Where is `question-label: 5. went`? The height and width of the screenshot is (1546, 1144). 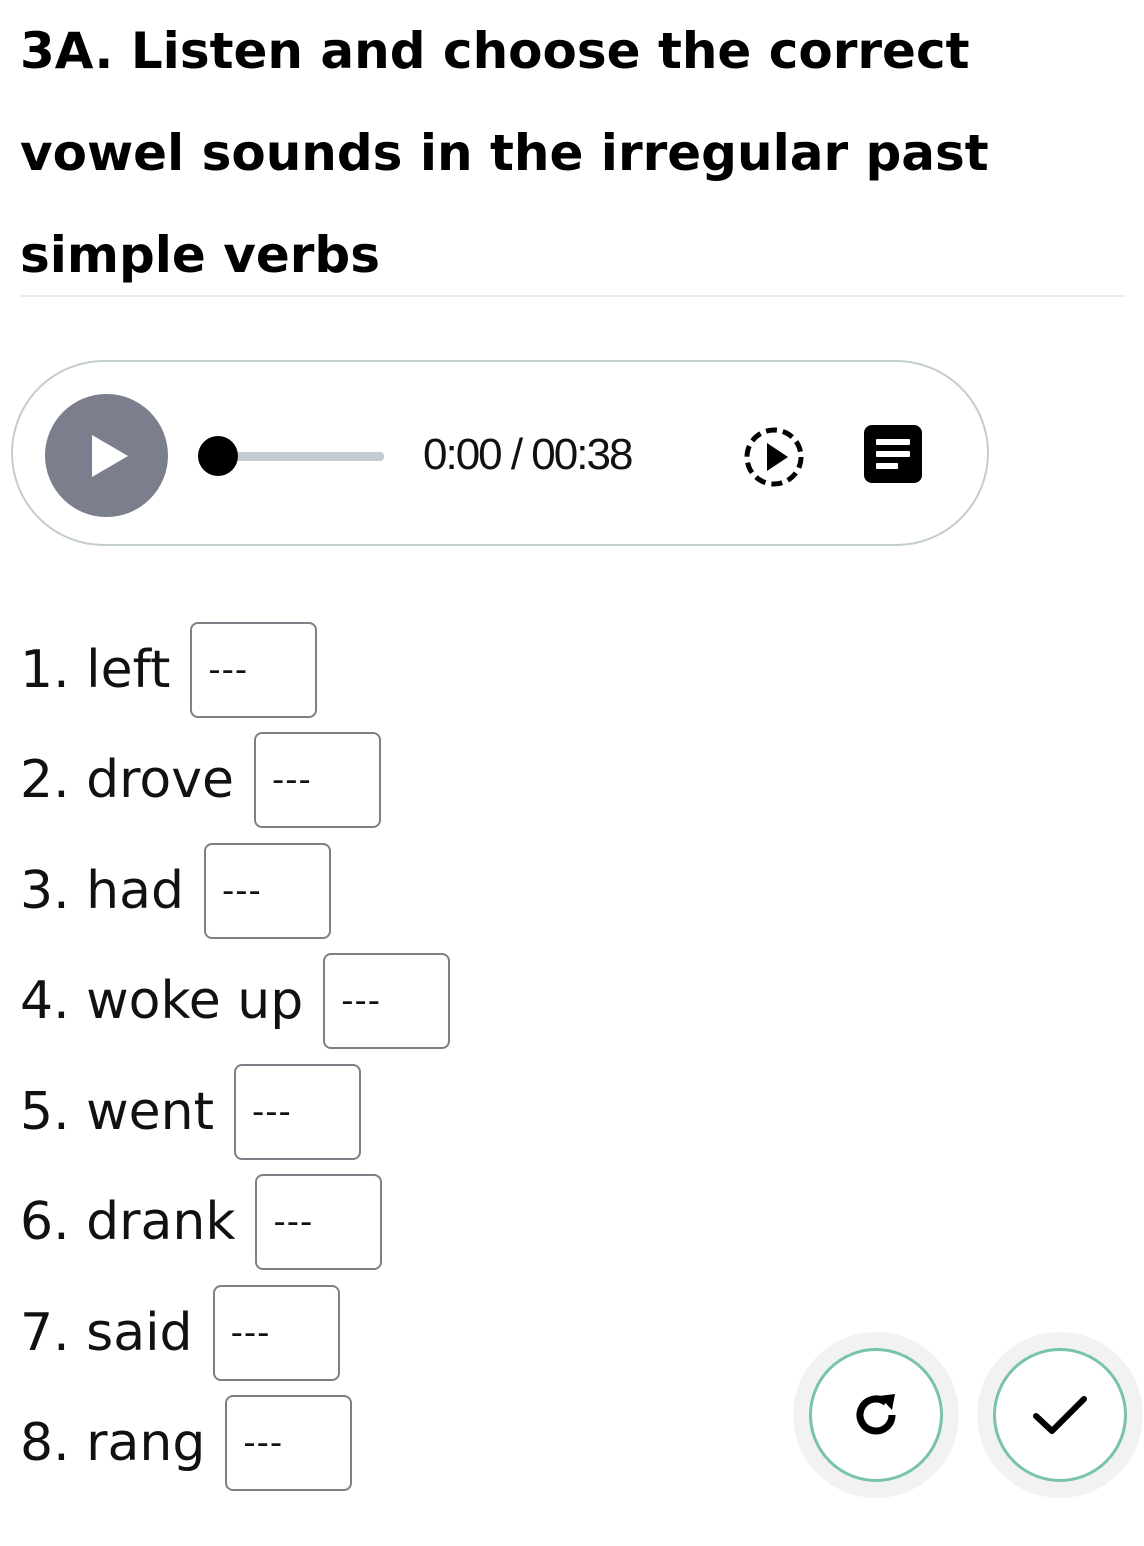
question-label: 5. went is located at coordinates (117, 1112).